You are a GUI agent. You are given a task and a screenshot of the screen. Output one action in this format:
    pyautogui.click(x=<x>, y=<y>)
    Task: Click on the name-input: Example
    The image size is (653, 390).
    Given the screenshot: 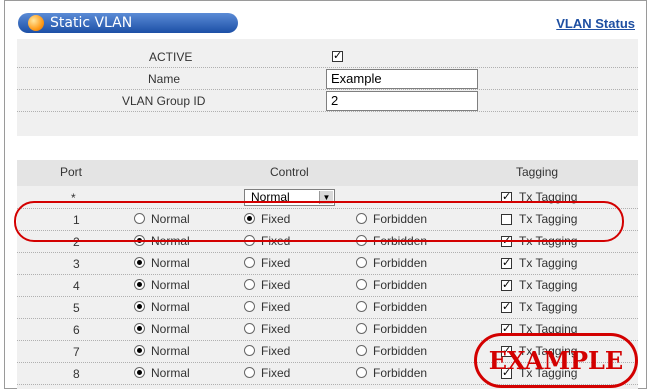 What is the action you would take?
    pyautogui.click(x=402, y=79)
    